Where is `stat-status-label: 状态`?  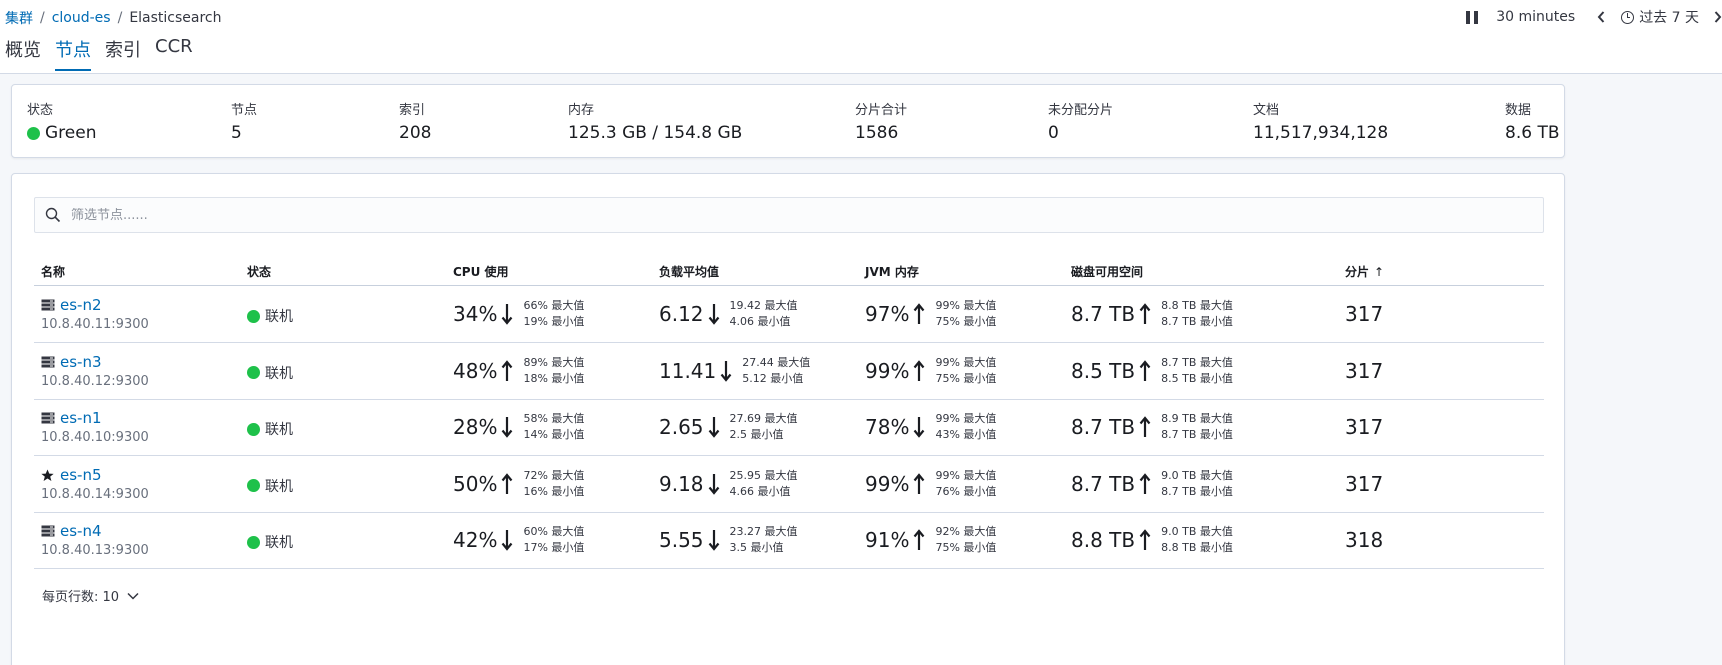 stat-status-label: 状态 is located at coordinates (40, 110).